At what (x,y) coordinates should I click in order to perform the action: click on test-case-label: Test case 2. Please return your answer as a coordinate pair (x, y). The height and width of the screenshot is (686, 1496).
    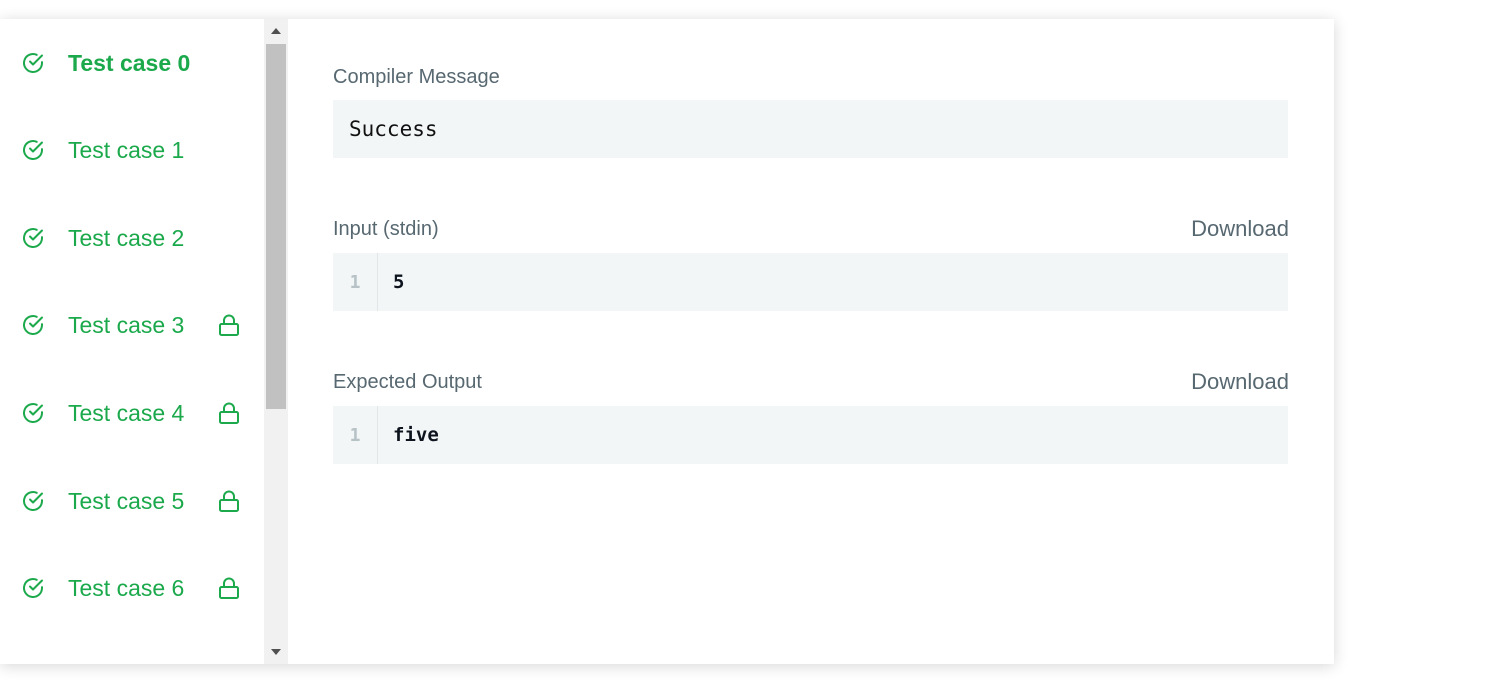
    Looking at the image, I should click on (126, 237).